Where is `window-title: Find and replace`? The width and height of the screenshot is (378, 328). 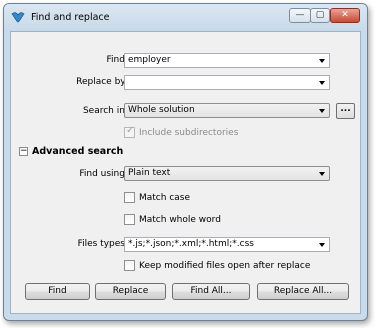
window-title: Find and replace is located at coordinates (70, 17).